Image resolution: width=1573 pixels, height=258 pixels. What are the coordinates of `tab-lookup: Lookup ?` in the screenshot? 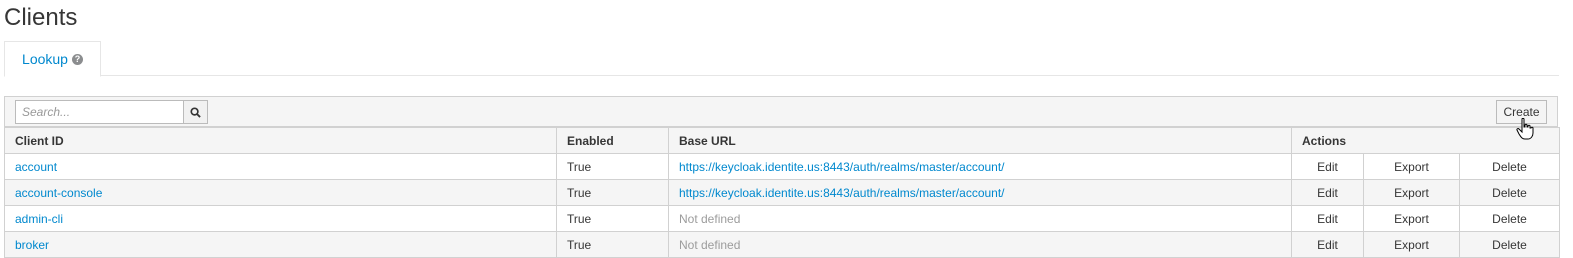 It's located at (52, 59).